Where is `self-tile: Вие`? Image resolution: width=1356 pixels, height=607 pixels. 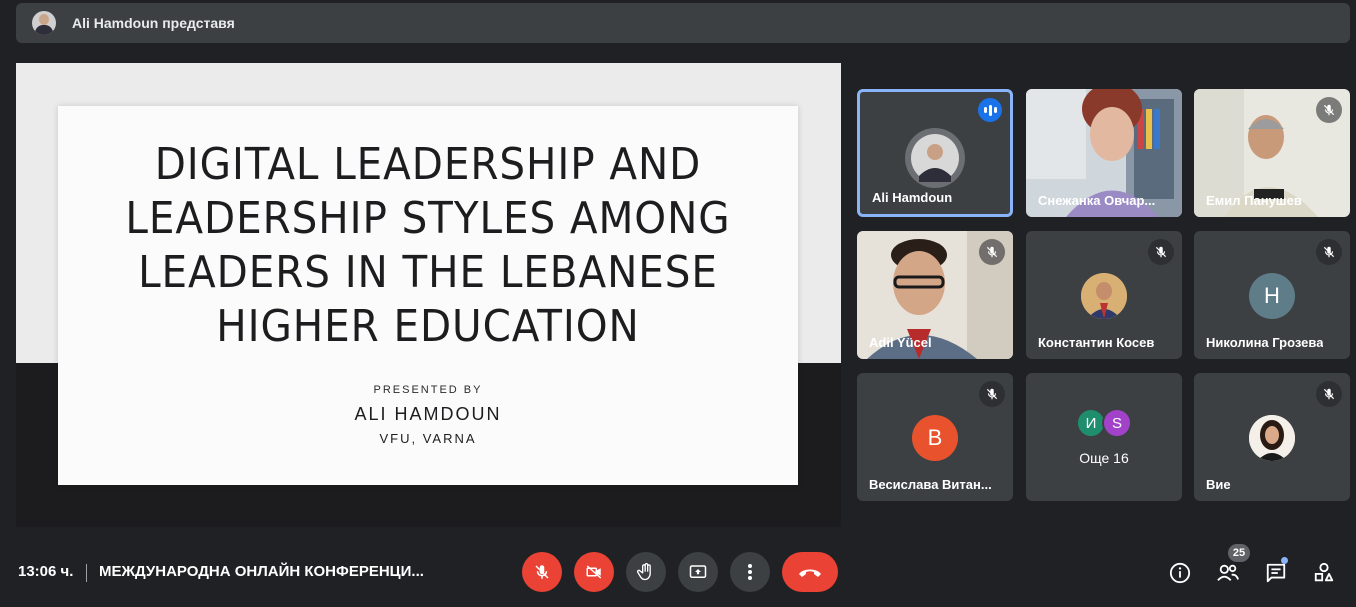
self-tile: Вие is located at coordinates (1272, 437).